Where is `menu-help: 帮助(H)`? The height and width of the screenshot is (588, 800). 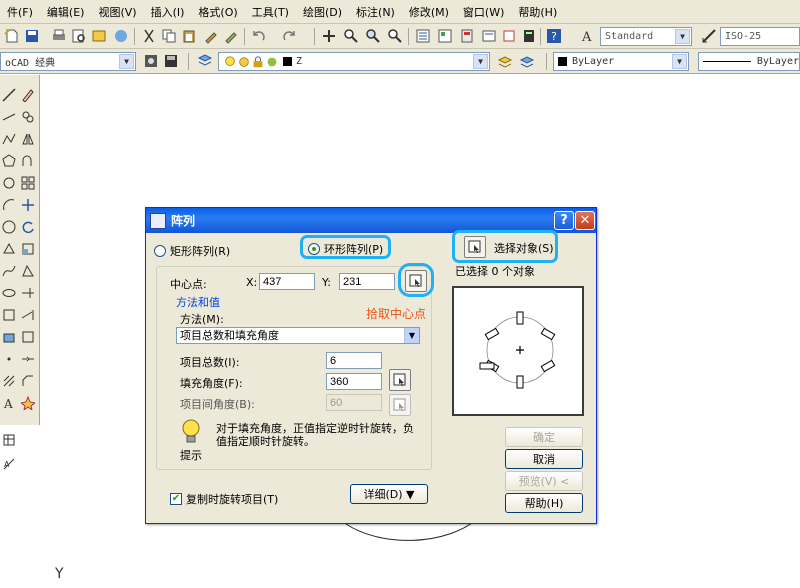 menu-help: 帮助(H) is located at coordinates (537, 12).